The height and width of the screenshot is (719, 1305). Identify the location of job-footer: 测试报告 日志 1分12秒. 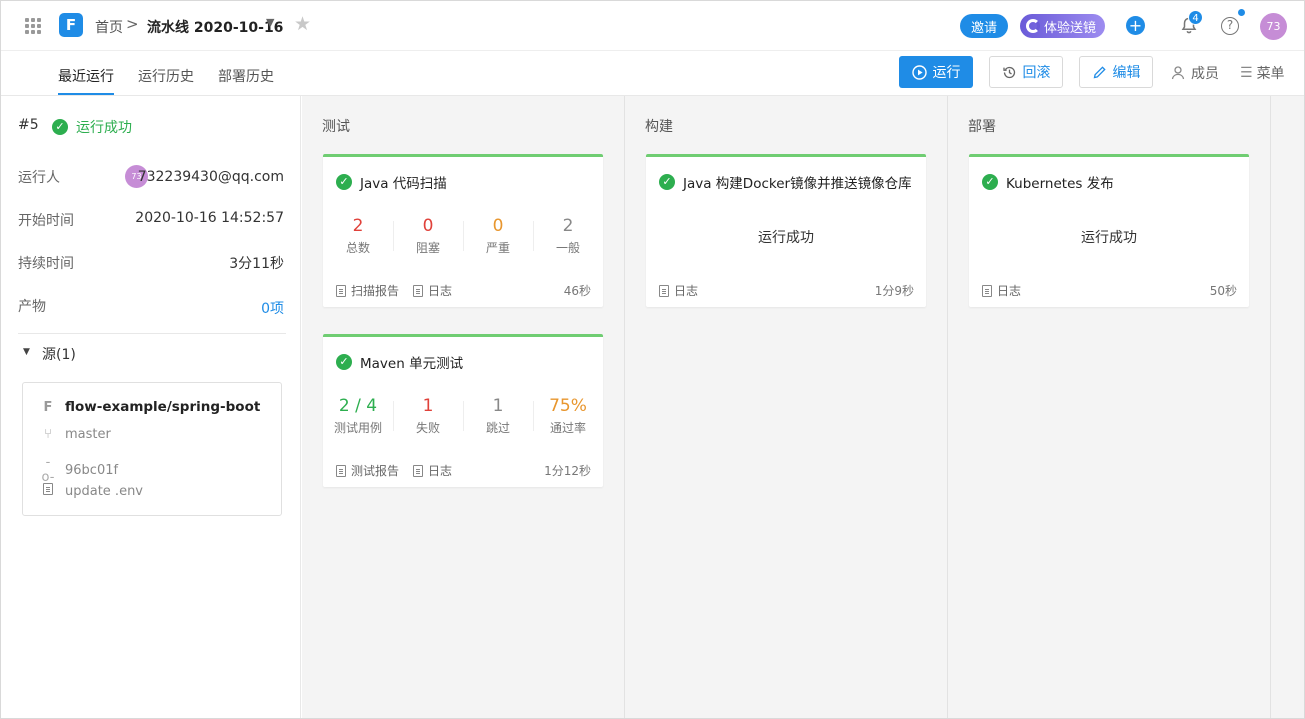
(463, 470).